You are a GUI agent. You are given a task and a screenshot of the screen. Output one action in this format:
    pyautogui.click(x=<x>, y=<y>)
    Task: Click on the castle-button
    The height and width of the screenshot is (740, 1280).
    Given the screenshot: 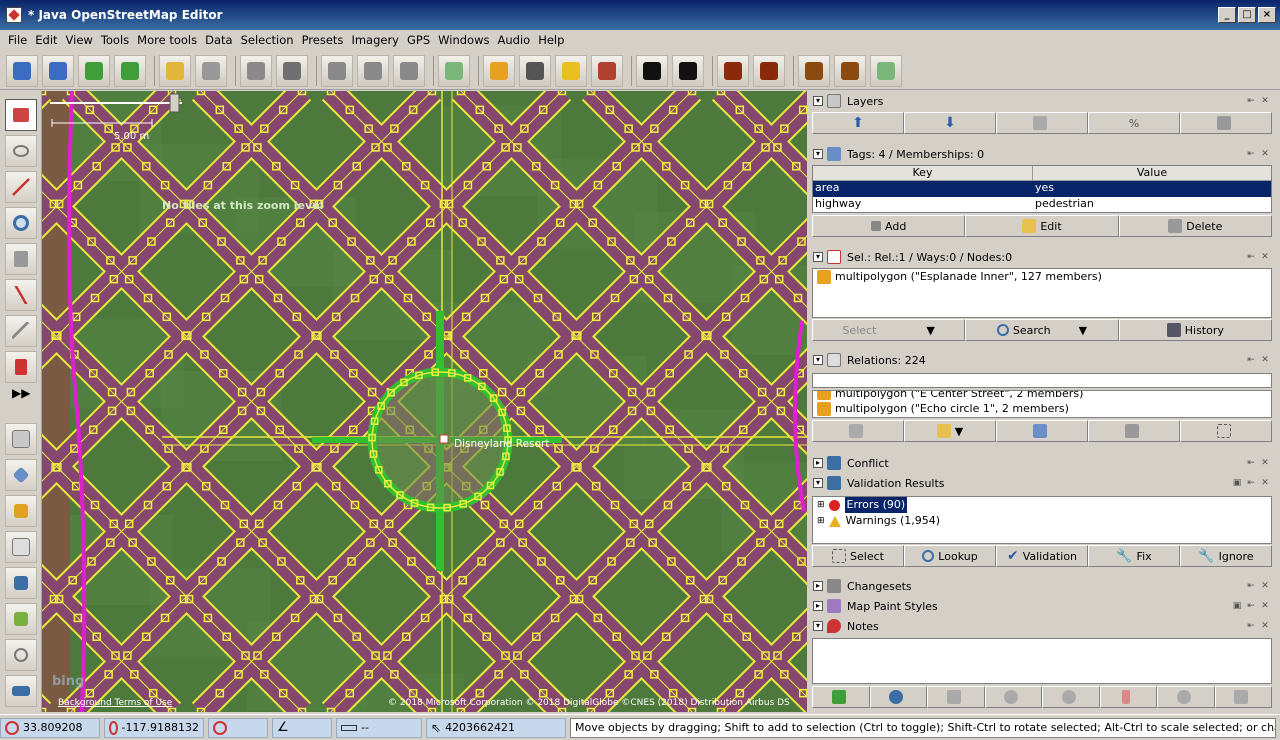 What is the action you would take?
    pyautogui.click(x=814, y=70)
    